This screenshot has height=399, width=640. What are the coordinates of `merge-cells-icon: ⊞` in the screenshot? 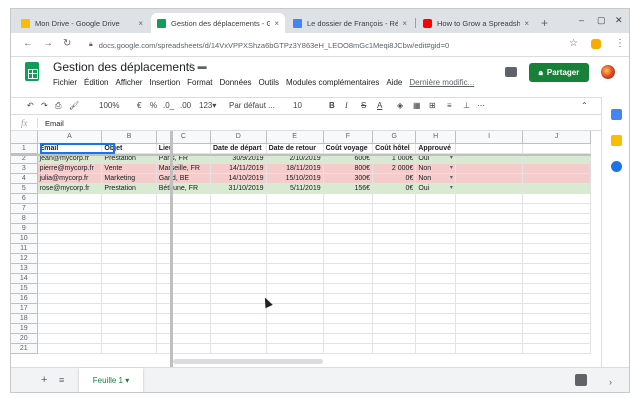 It's located at (432, 105).